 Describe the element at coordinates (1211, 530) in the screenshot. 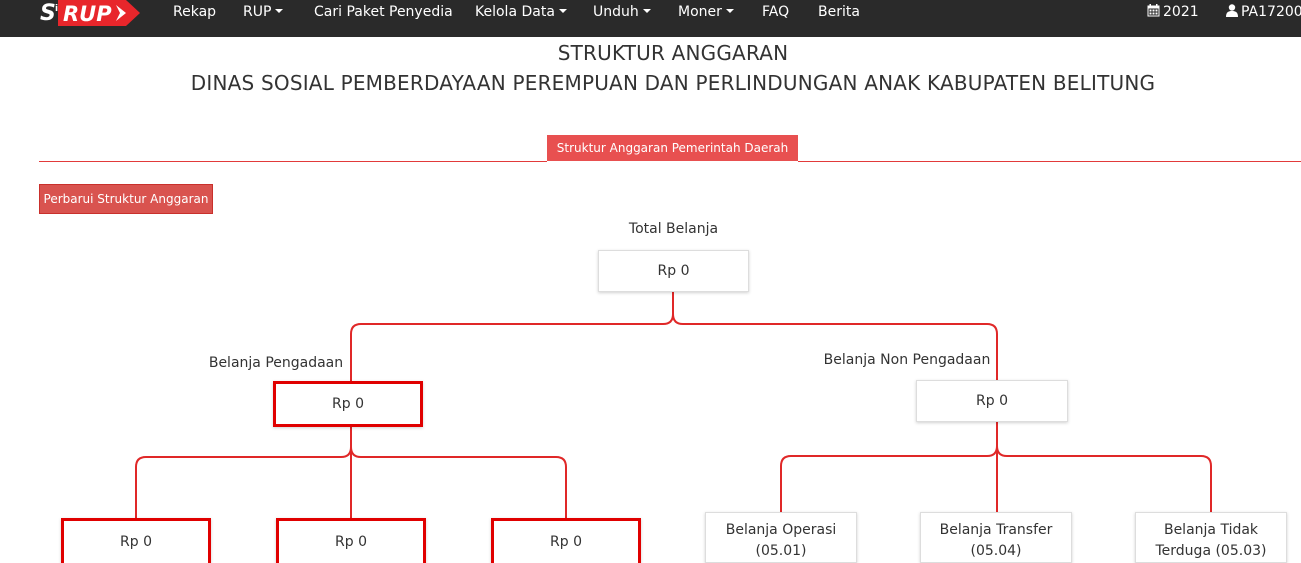

I see `belanja-tidak-terduga-label: Belanja Tidak` at that location.